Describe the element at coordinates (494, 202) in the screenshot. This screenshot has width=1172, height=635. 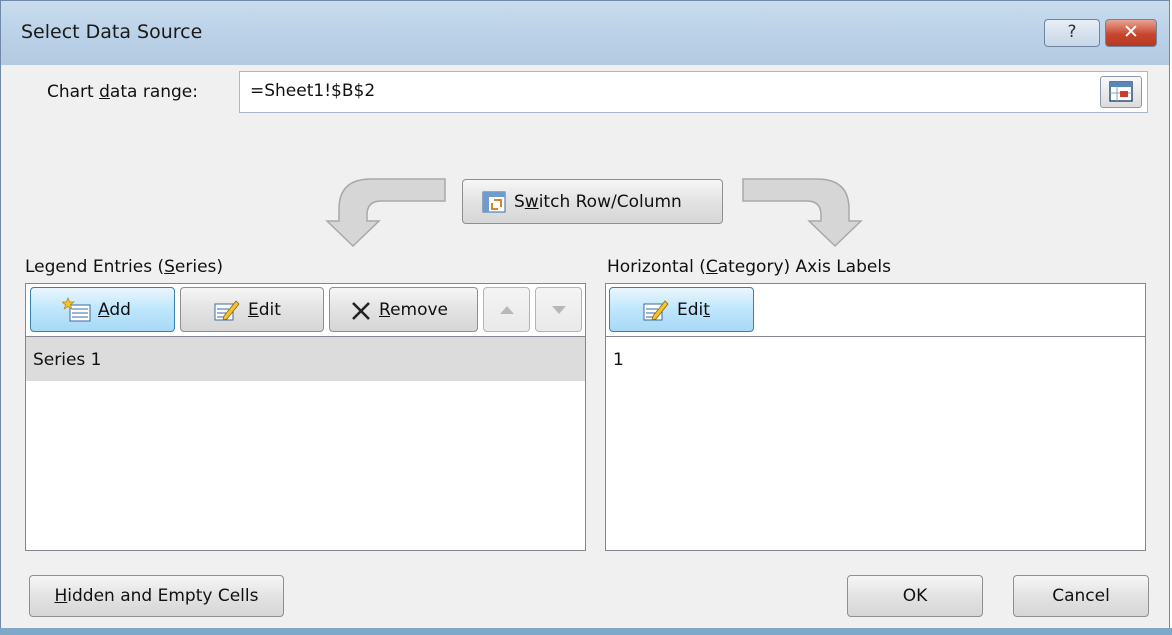
I see `switch-row-column-icon` at that location.